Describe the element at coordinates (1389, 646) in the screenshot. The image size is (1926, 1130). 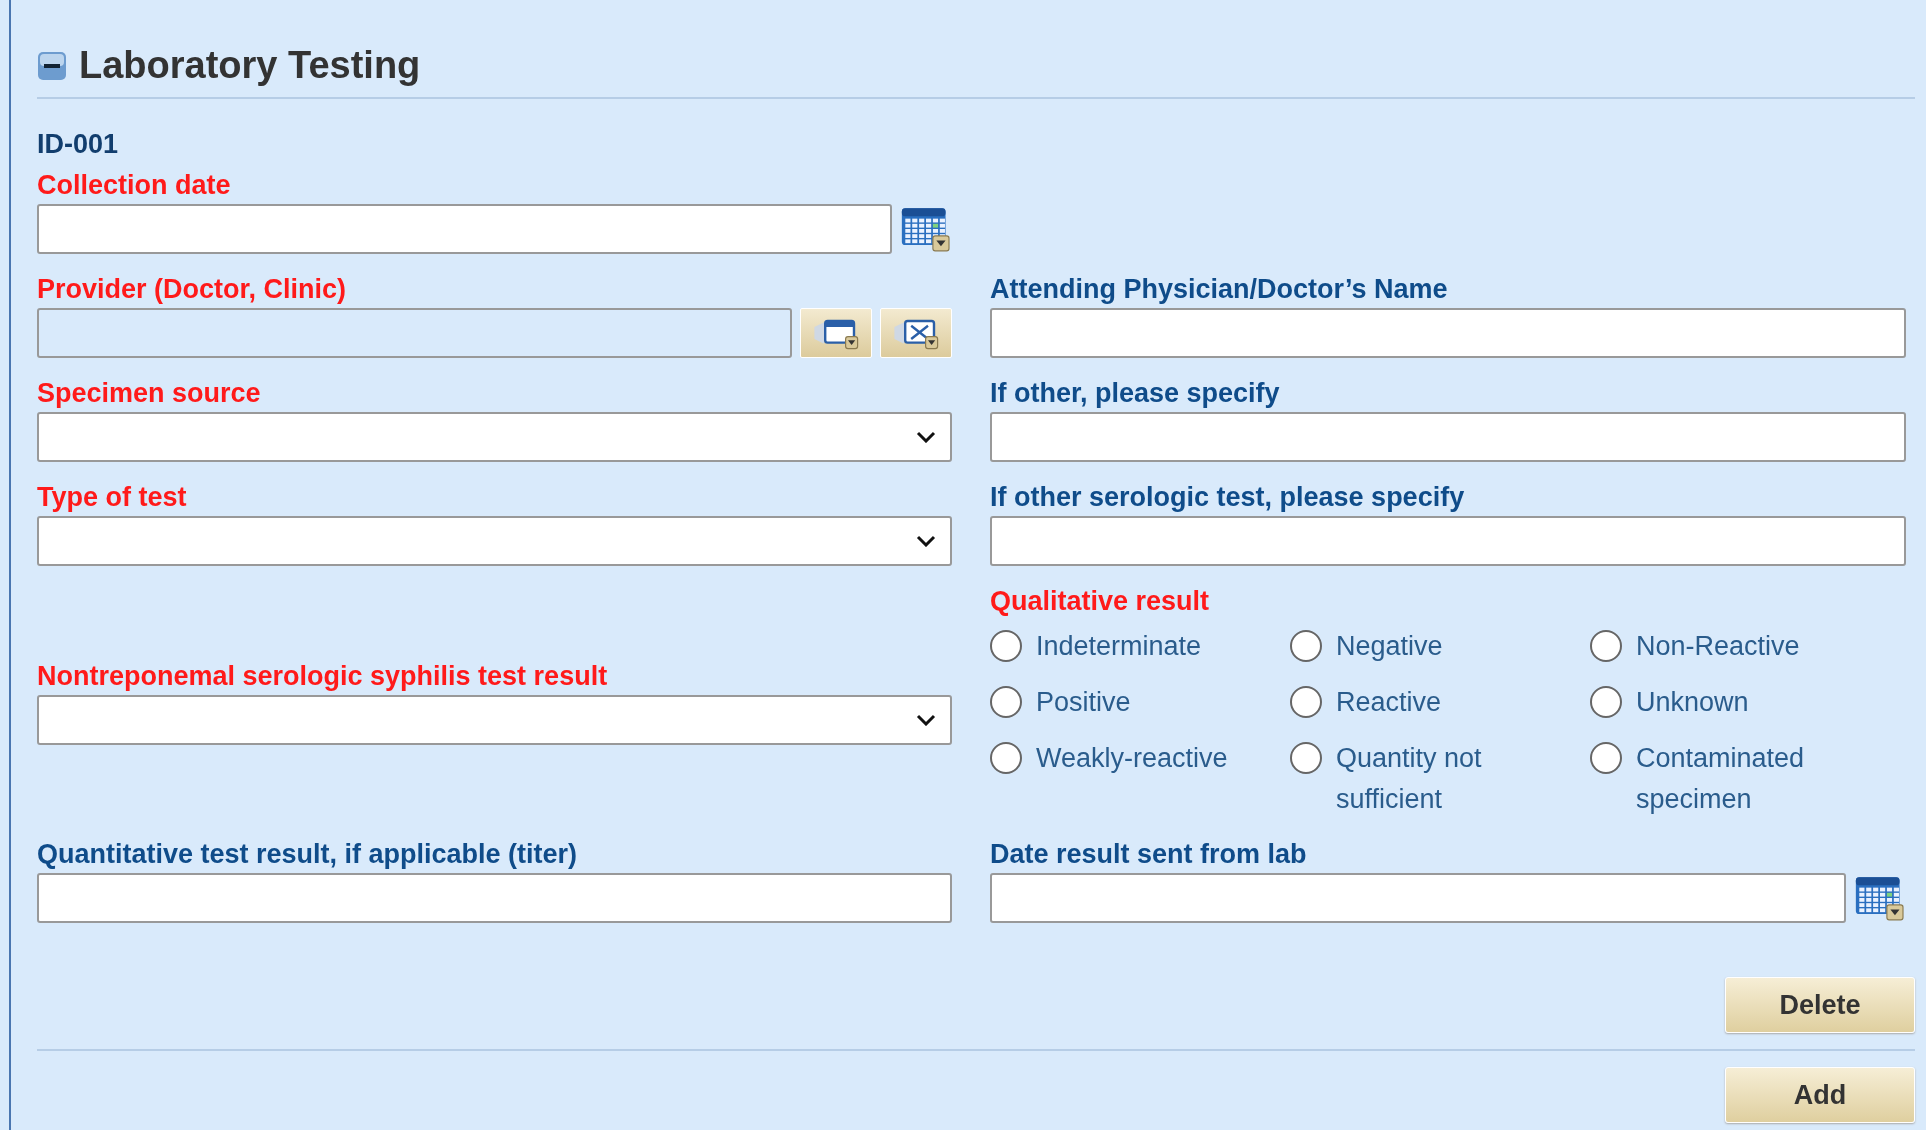
I see `radio-label: Negative` at that location.